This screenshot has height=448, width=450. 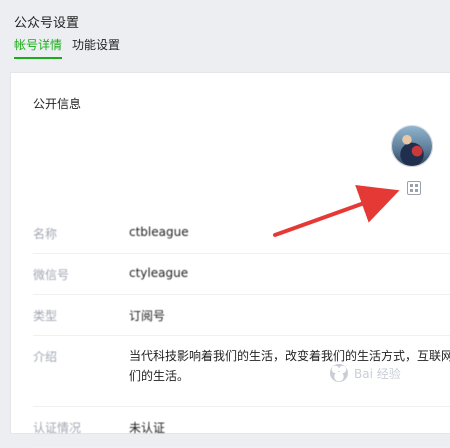 What do you see at coordinates (45, 357) in the screenshot?
I see `label-introduction: 介绍` at bounding box center [45, 357].